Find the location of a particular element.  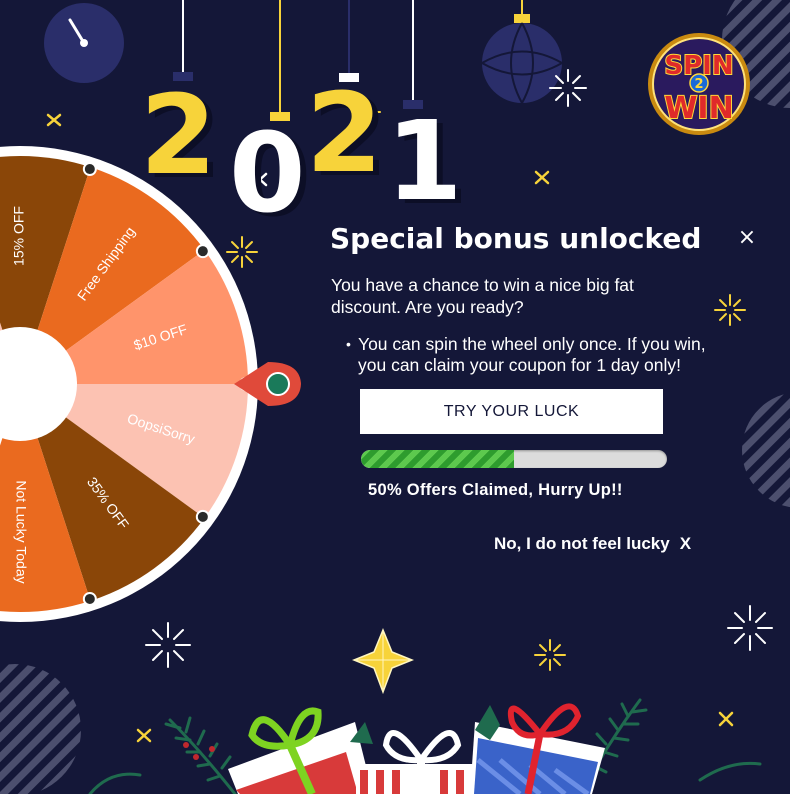

logo-text: 2 is located at coordinates (698, 84).